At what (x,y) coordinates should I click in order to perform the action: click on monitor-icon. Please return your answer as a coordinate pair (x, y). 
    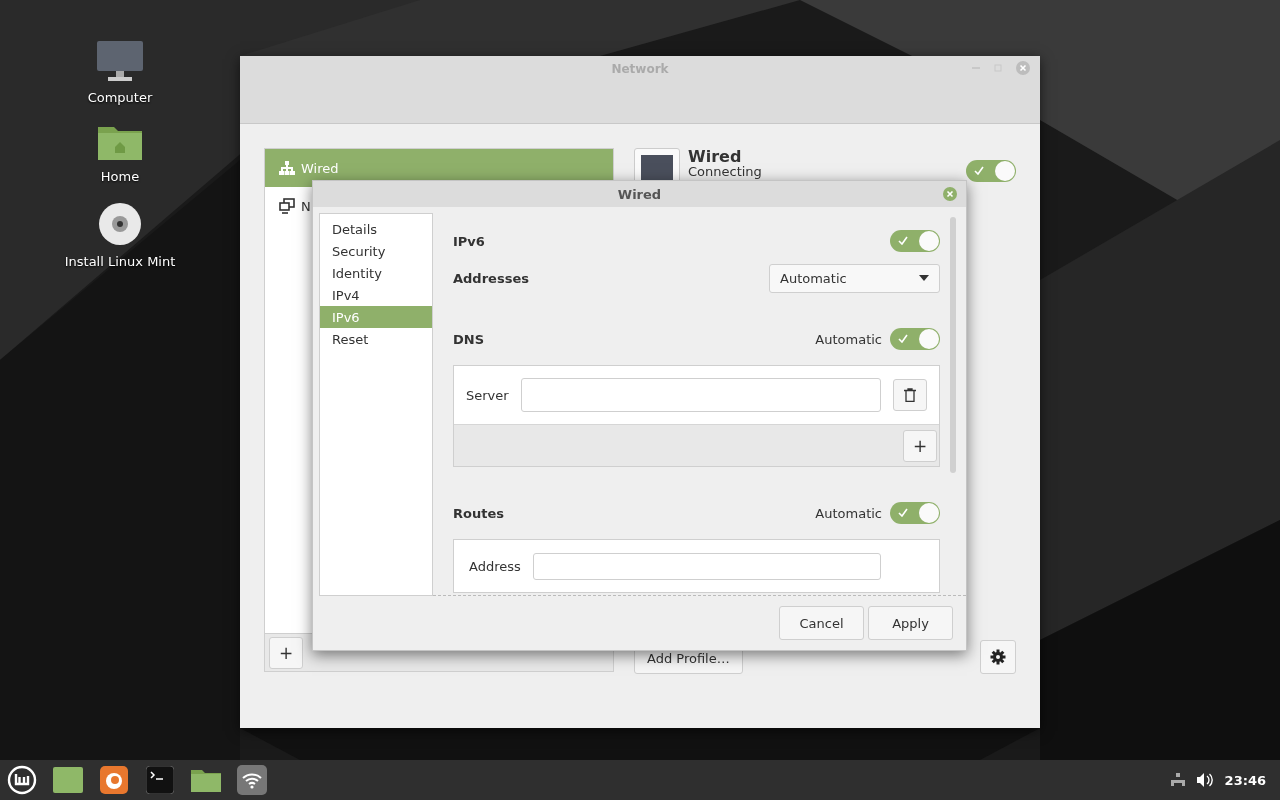
    Looking at the image, I should click on (120, 61).